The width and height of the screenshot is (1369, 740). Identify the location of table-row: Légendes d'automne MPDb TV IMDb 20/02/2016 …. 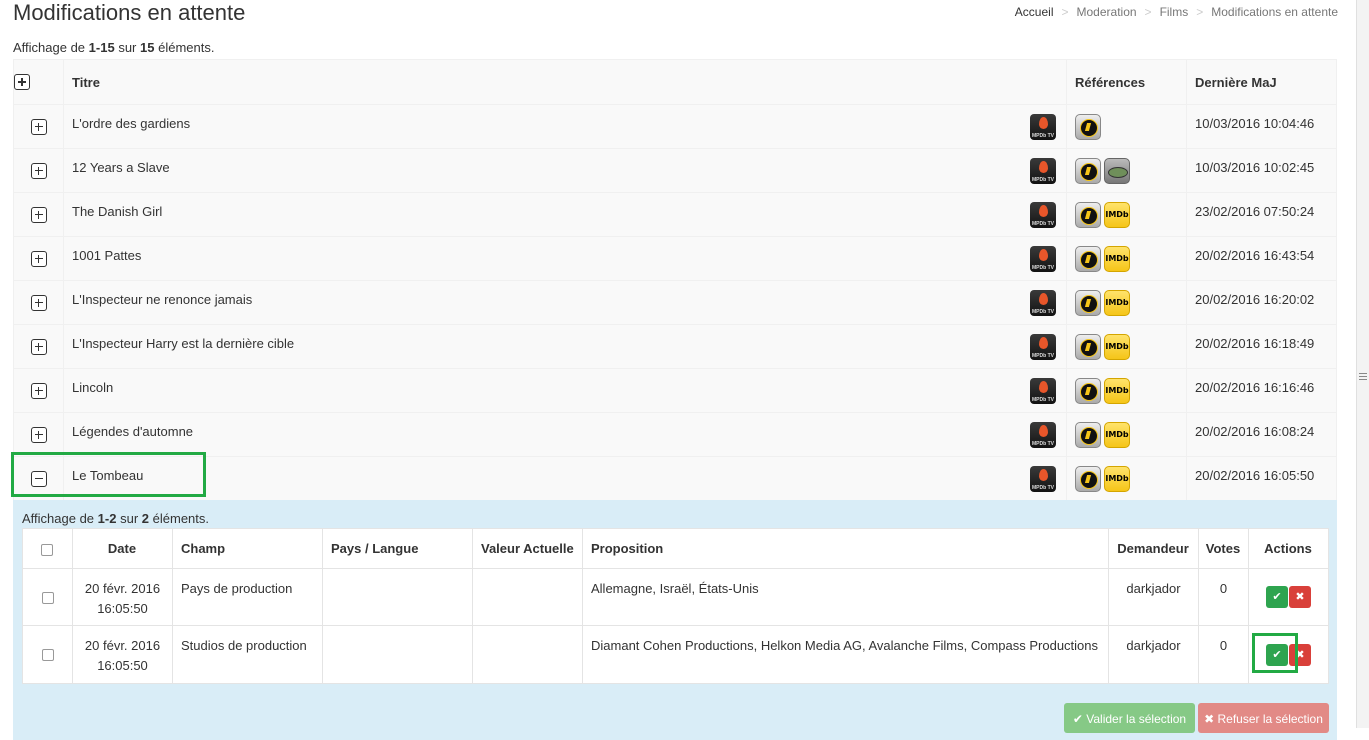
(675, 434).